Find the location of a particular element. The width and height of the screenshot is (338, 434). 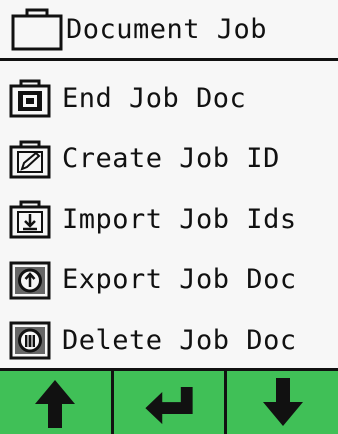

menu-item-delete-job-doc: Delete Job Doc is located at coordinates (169, 340).